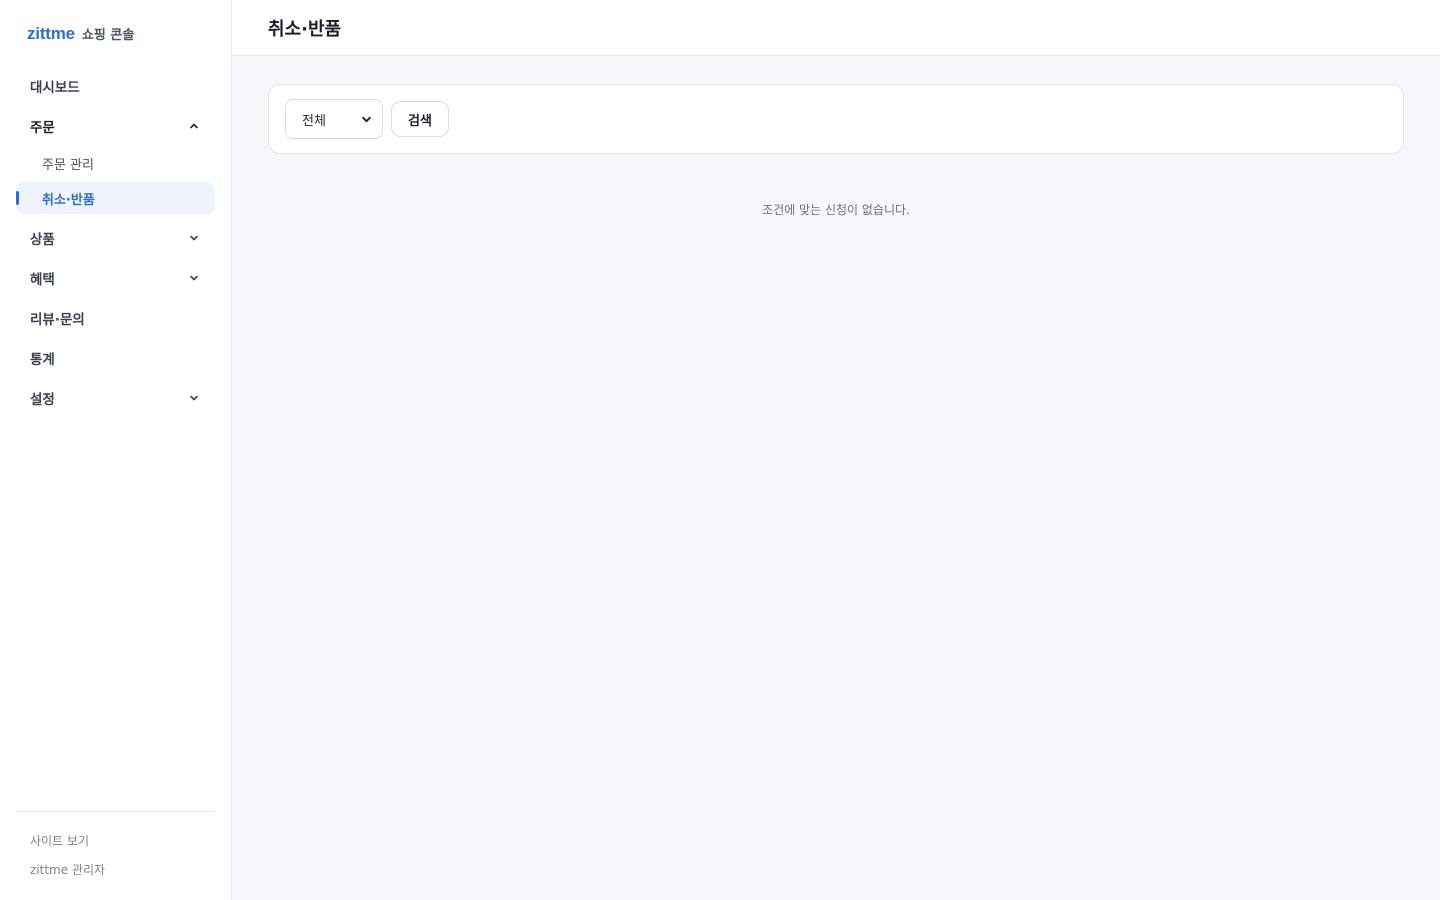 The height and width of the screenshot is (900, 1440). What do you see at coordinates (334, 119) in the screenshot?
I see `status-filter-select: 전체` at bounding box center [334, 119].